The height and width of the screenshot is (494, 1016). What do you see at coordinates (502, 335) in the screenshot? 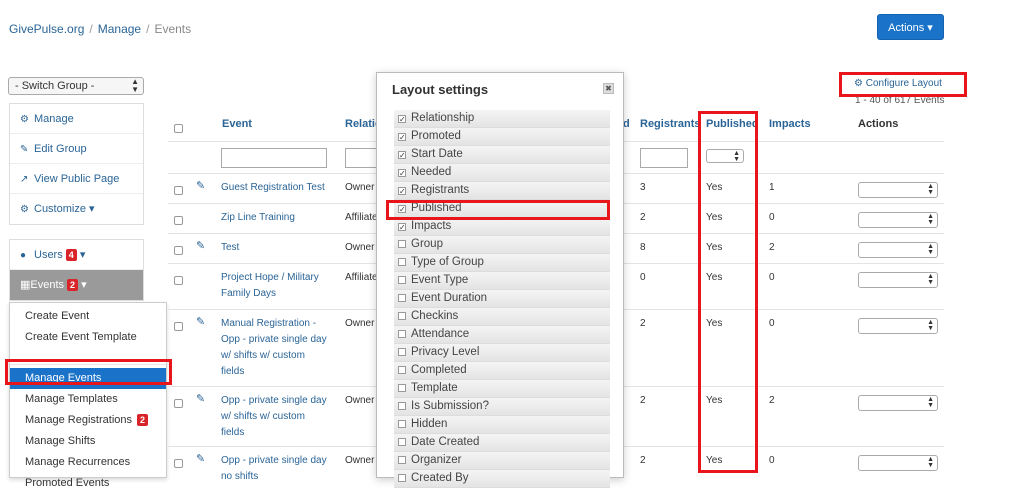
I see `layout-option: Attendance` at bounding box center [502, 335].